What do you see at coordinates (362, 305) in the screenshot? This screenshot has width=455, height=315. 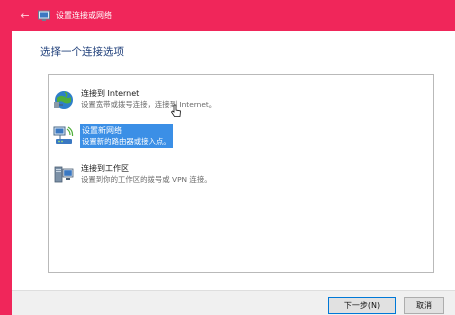 I see `next-button: 下一步(N)` at bounding box center [362, 305].